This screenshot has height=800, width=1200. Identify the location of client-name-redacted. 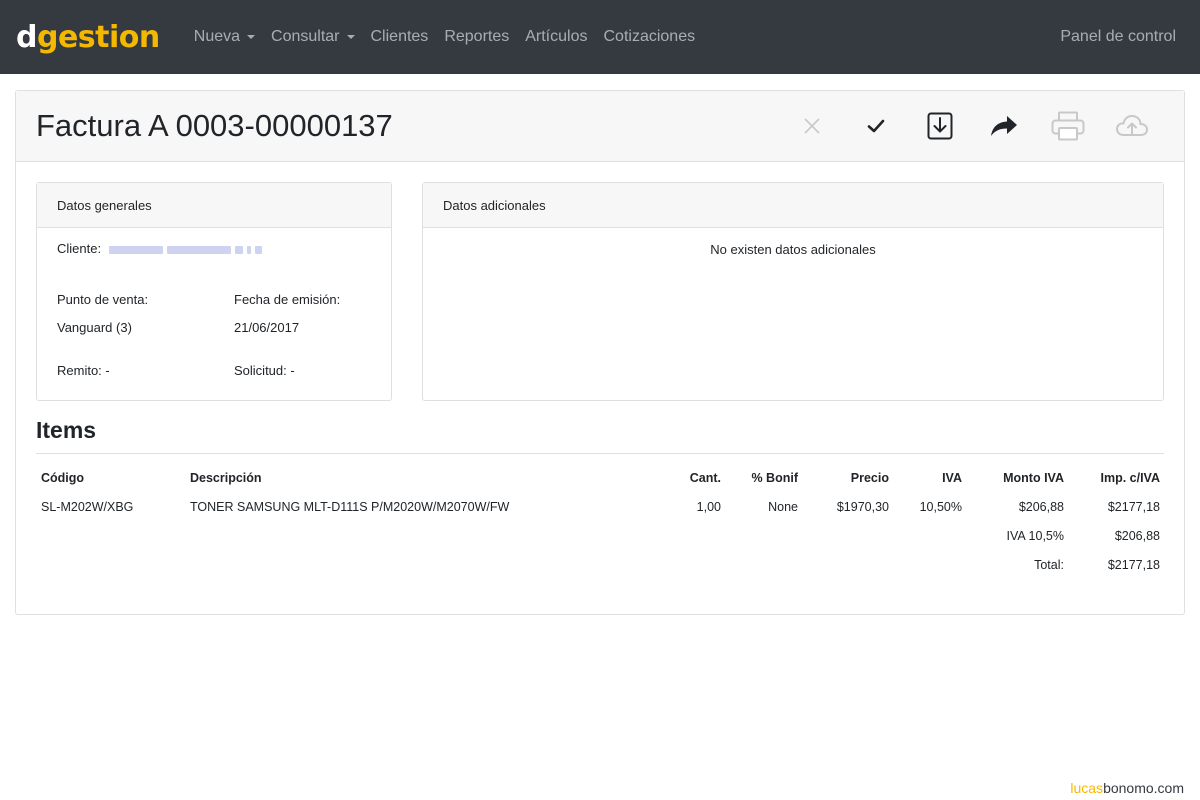
(187, 249).